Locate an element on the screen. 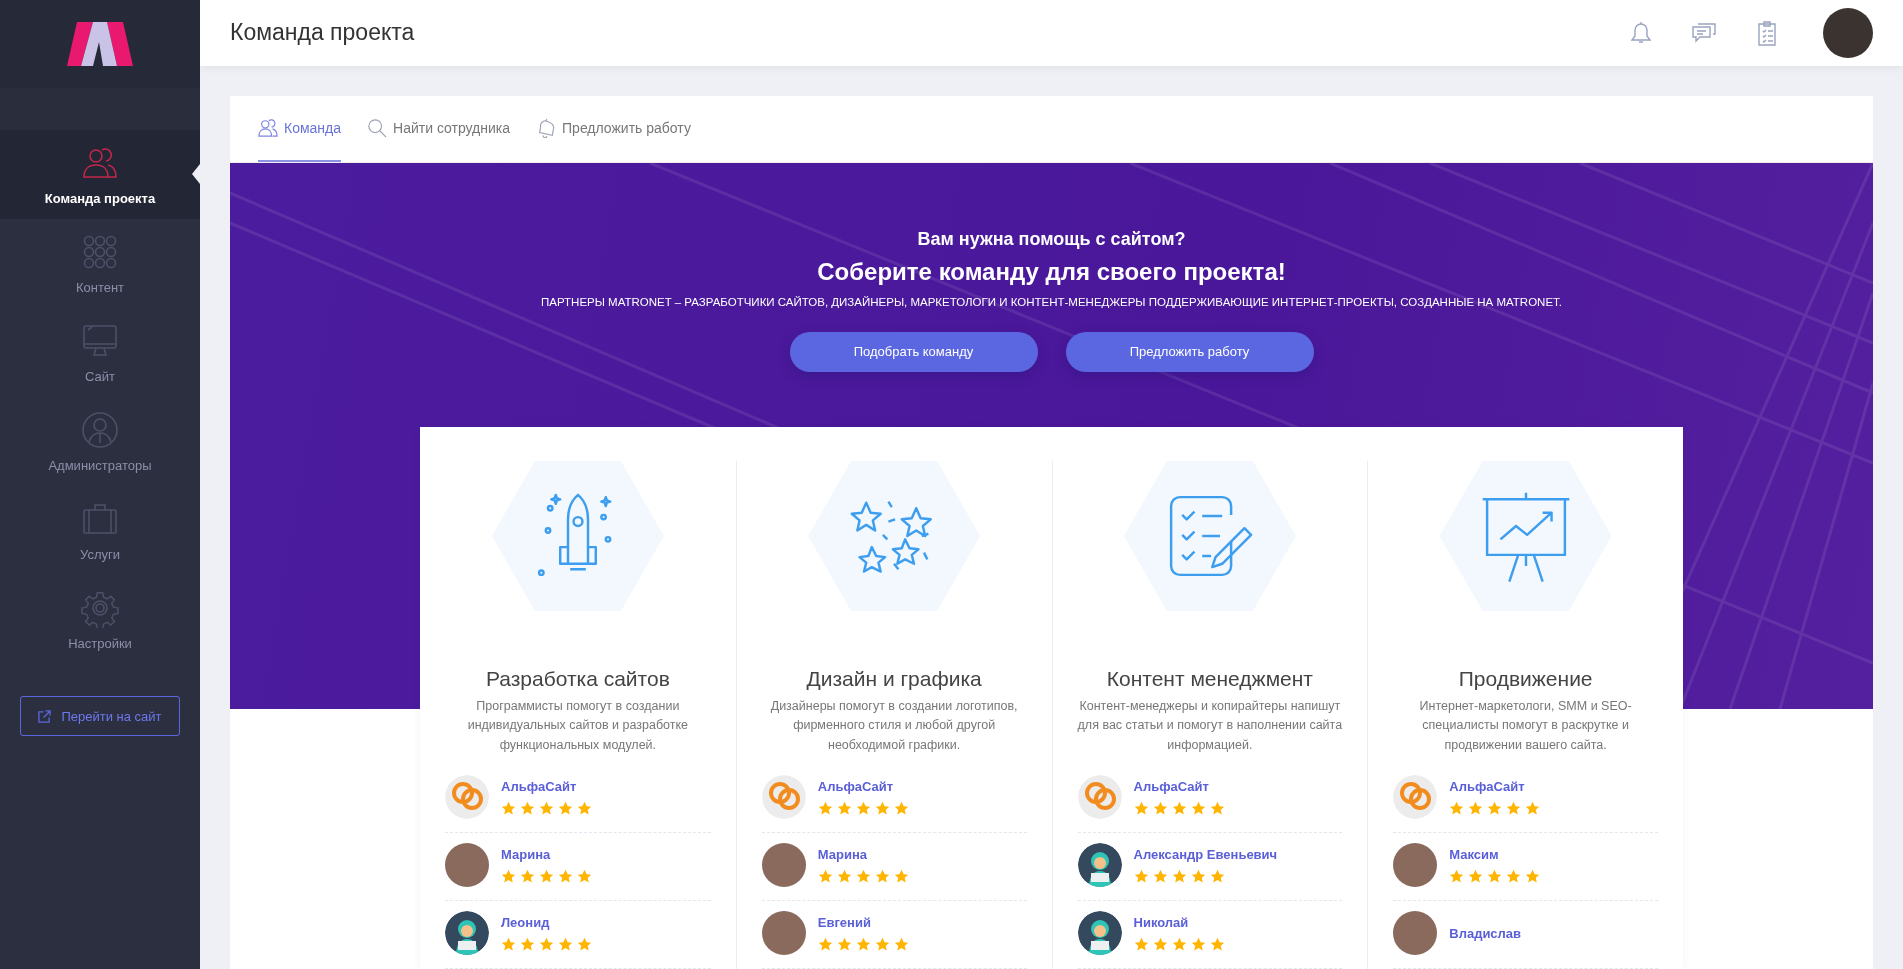 The height and width of the screenshot is (969, 1903). sidebar-item: Сайт is located at coordinates (100, 352).